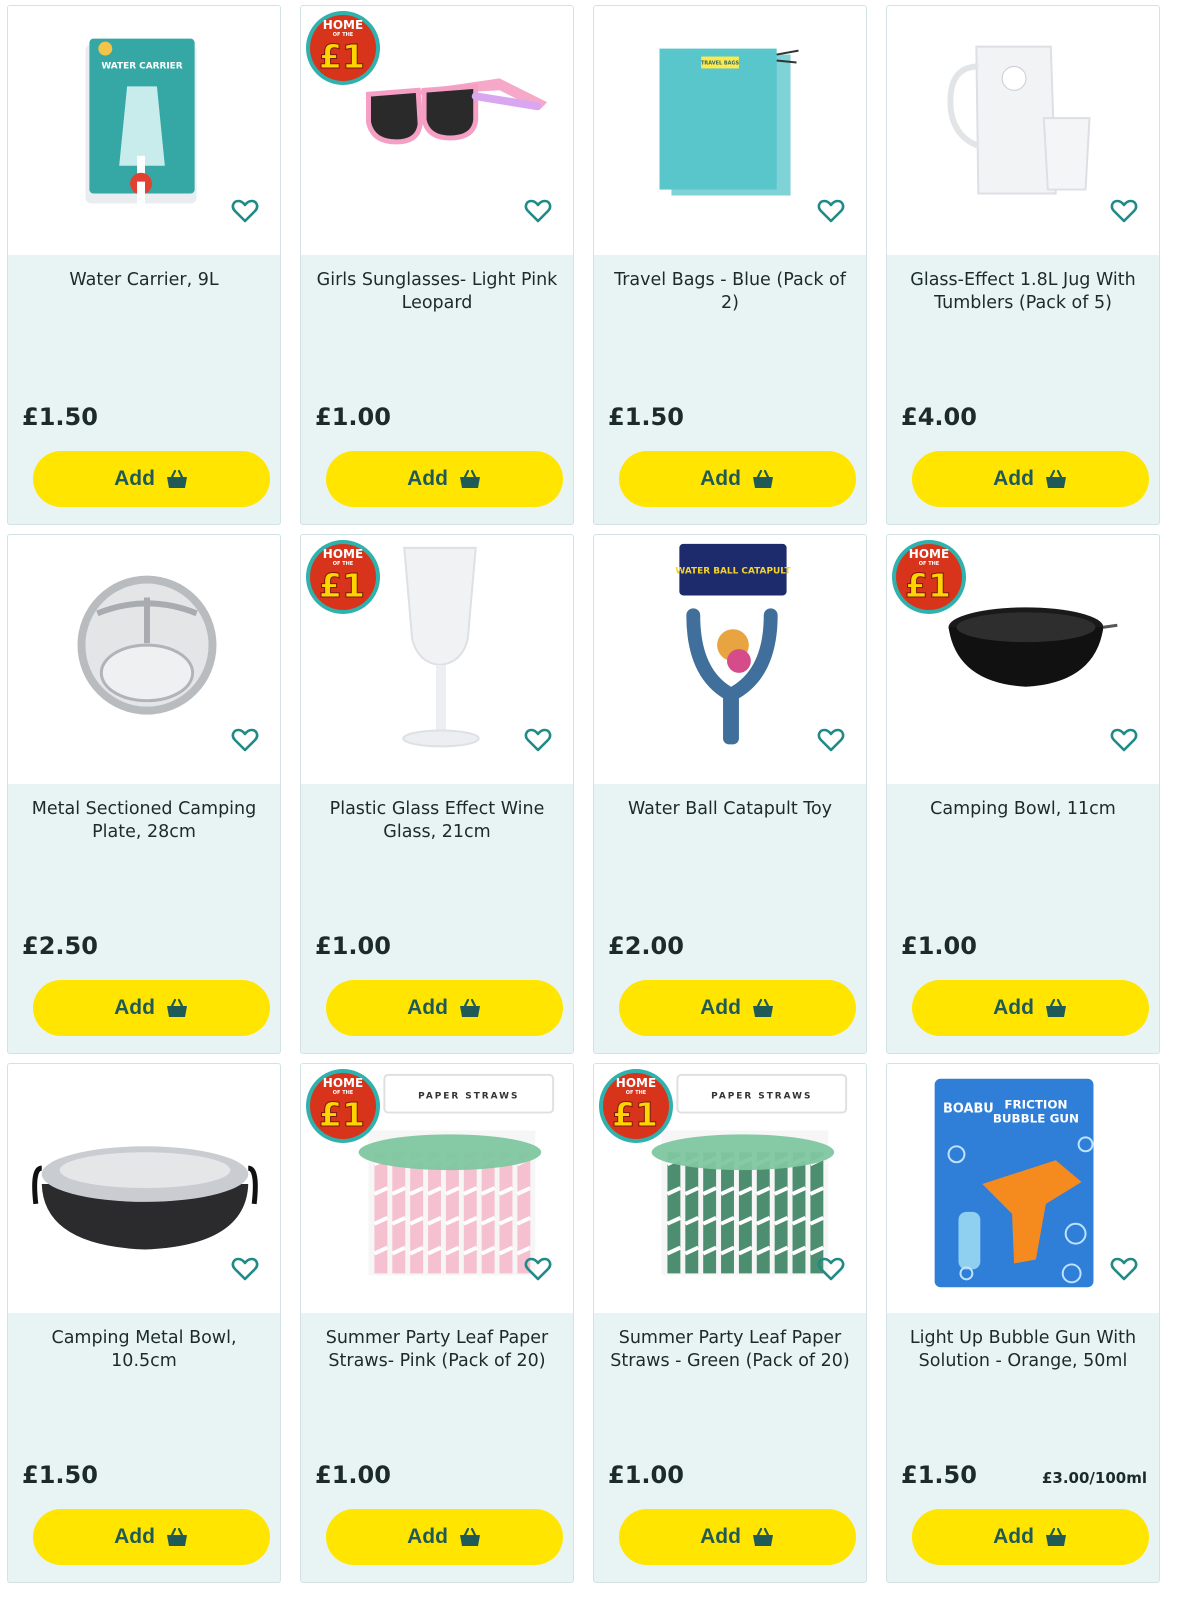 This screenshot has width=1200, height=1623. I want to click on jug-handle, so click(963, 106).